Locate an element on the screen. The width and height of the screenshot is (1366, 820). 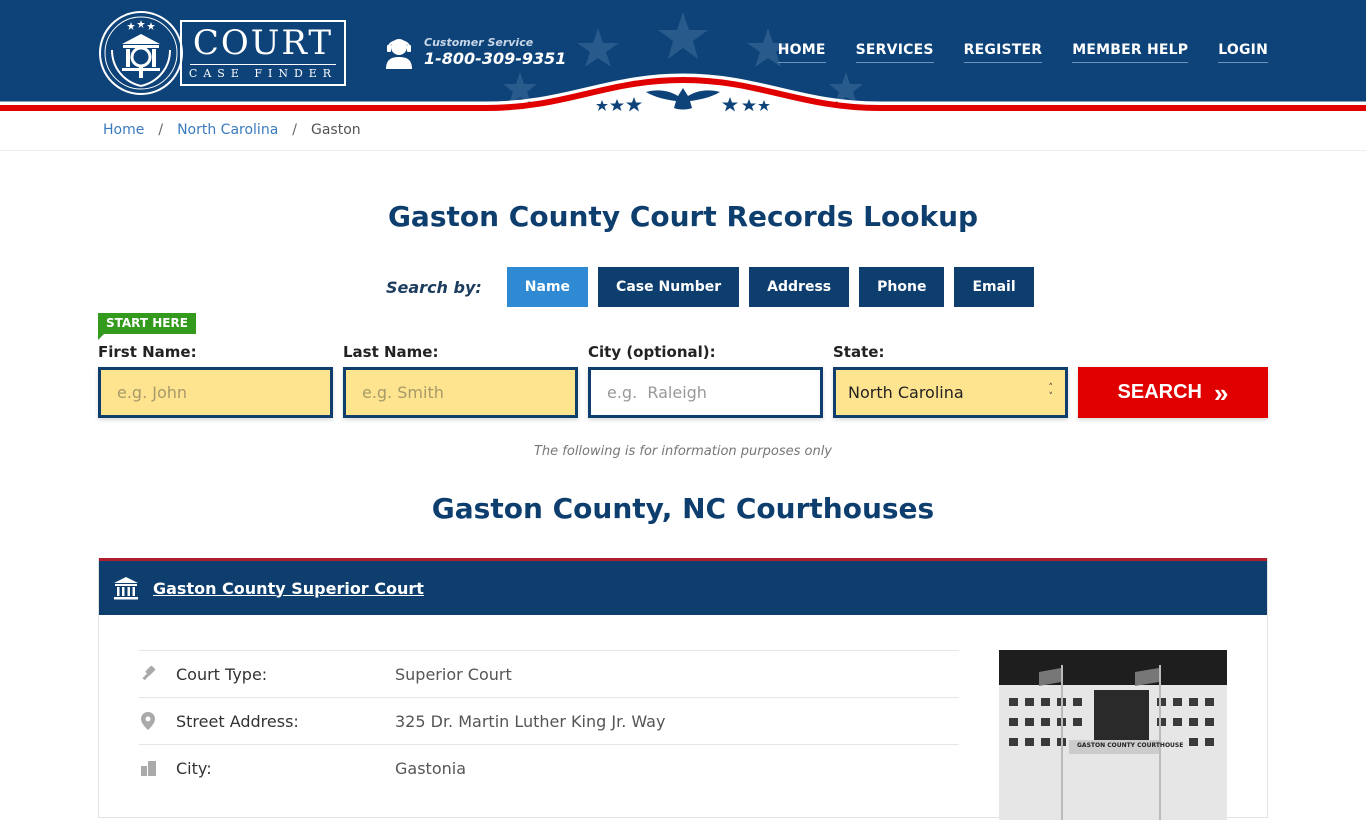
state-label: State: is located at coordinates (859, 352).